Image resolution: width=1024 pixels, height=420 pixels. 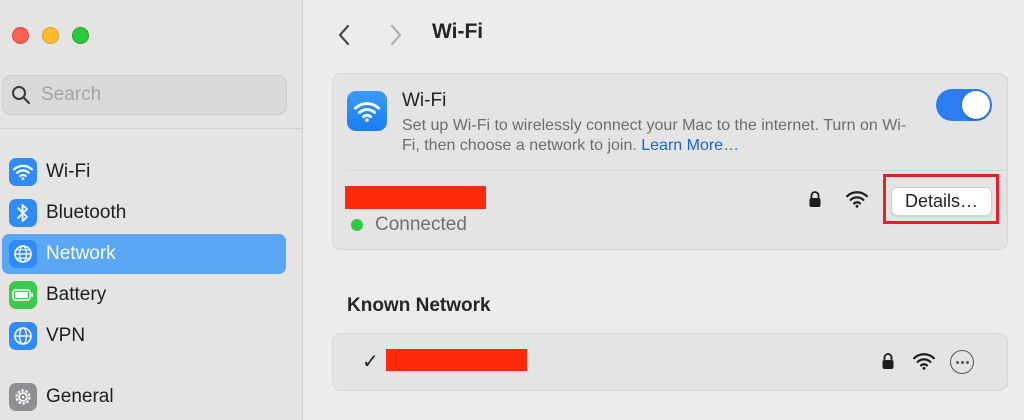 I want to click on sidebar-item-bluetooth: Bluetooth, so click(x=144, y=213).